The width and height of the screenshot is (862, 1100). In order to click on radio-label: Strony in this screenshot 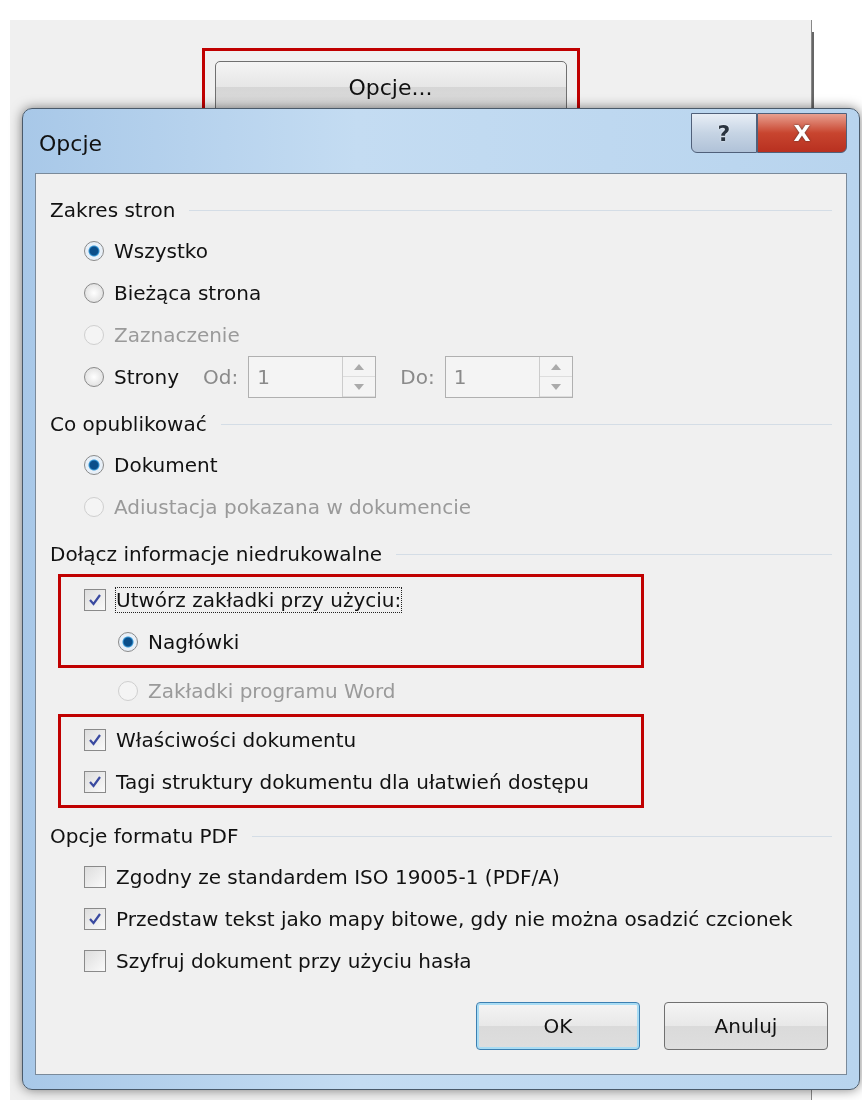, I will do `click(147, 377)`.